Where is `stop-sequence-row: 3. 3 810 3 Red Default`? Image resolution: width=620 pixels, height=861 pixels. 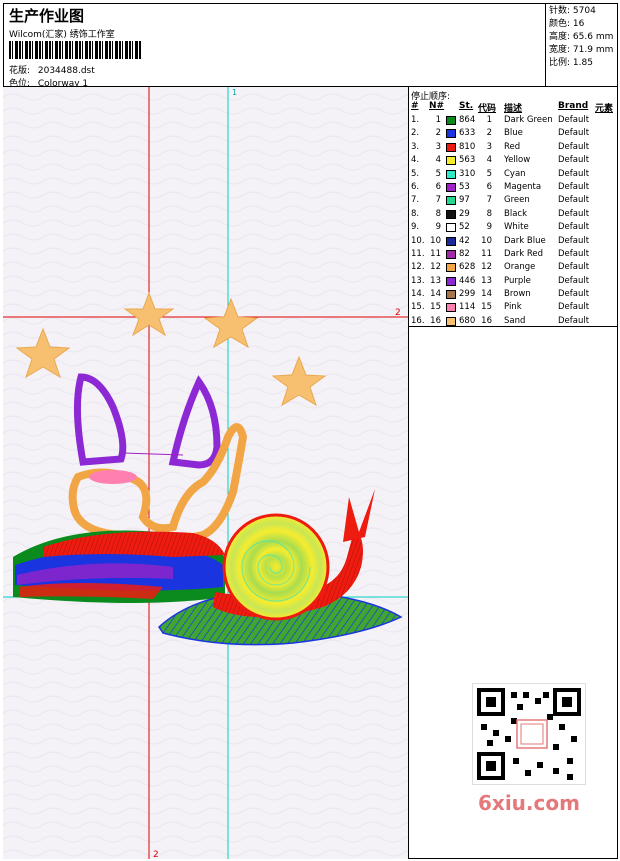 stop-sequence-row: 3. 3 810 3 Red Default is located at coordinates (513, 147).